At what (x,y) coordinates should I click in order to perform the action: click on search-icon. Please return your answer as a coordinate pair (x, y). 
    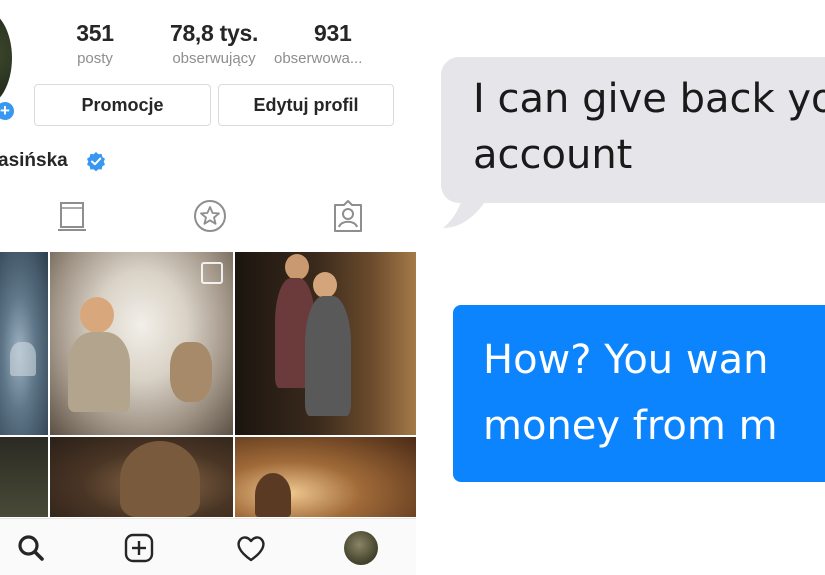
    Looking at the image, I should click on (31, 548).